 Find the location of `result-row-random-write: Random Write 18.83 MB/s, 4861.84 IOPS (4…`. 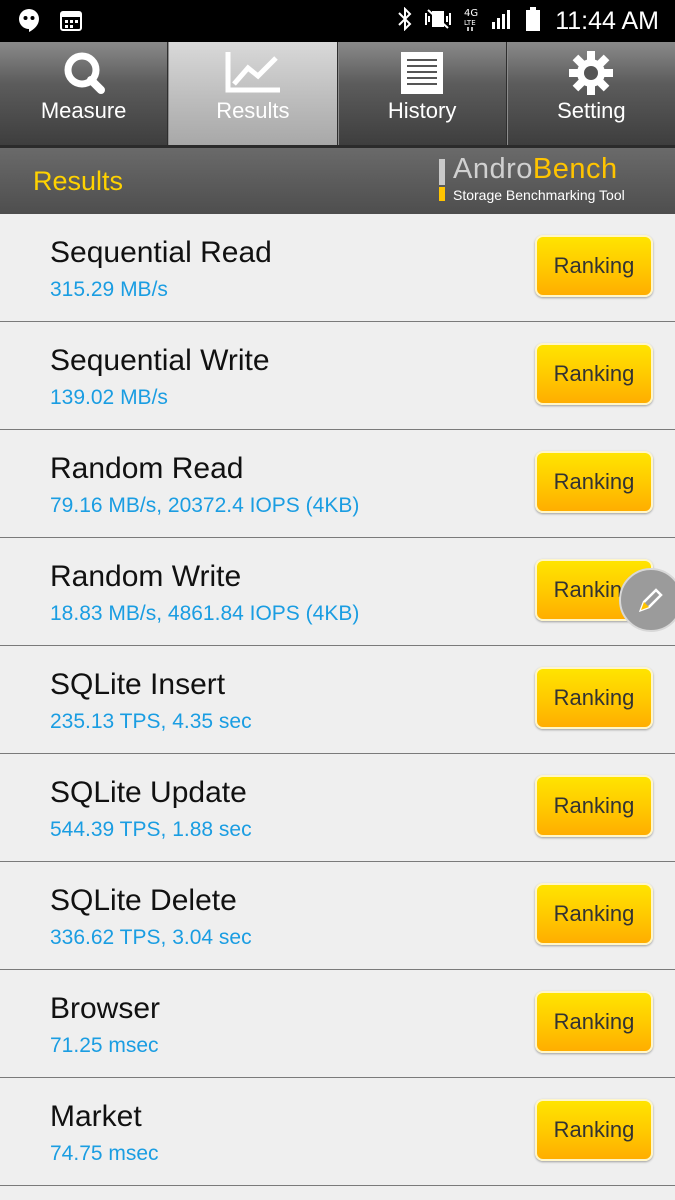

result-row-random-write: Random Write 18.83 MB/s, 4861.84 IOPS (4… is located at coordinates (337, 592).